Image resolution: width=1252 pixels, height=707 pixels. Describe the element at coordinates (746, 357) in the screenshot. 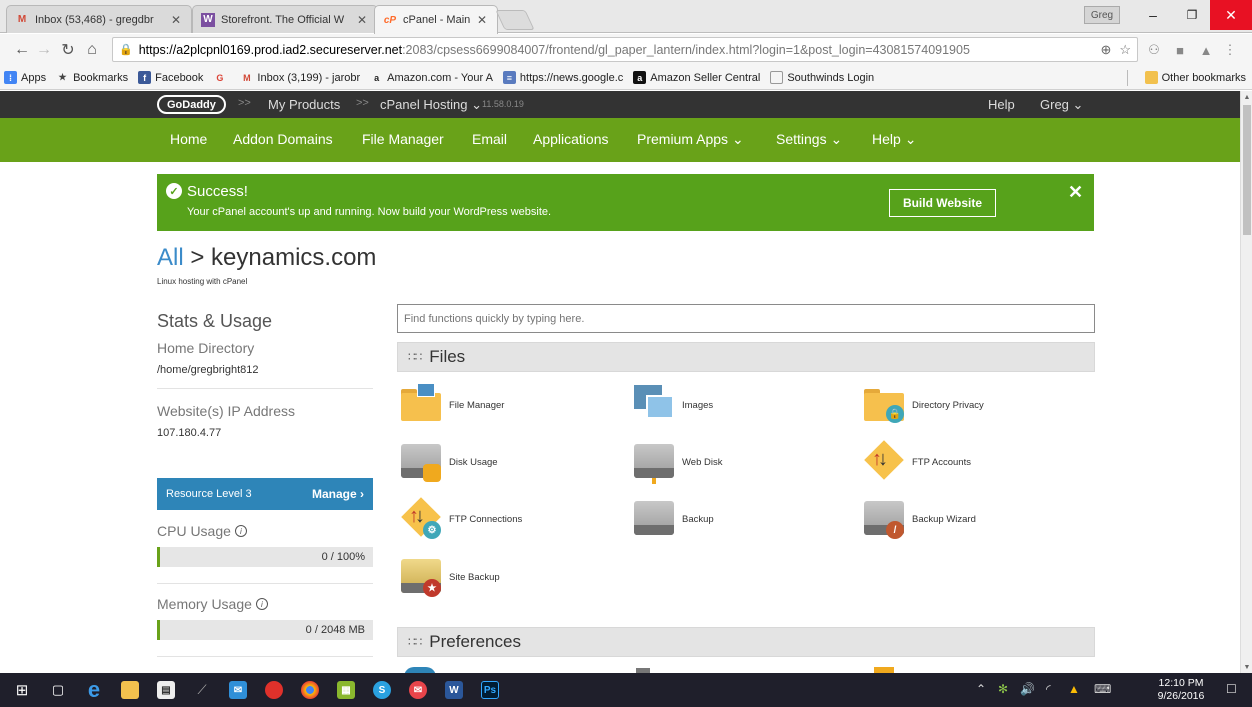

I see `files-section-header: ∷∷ Files` at that location.